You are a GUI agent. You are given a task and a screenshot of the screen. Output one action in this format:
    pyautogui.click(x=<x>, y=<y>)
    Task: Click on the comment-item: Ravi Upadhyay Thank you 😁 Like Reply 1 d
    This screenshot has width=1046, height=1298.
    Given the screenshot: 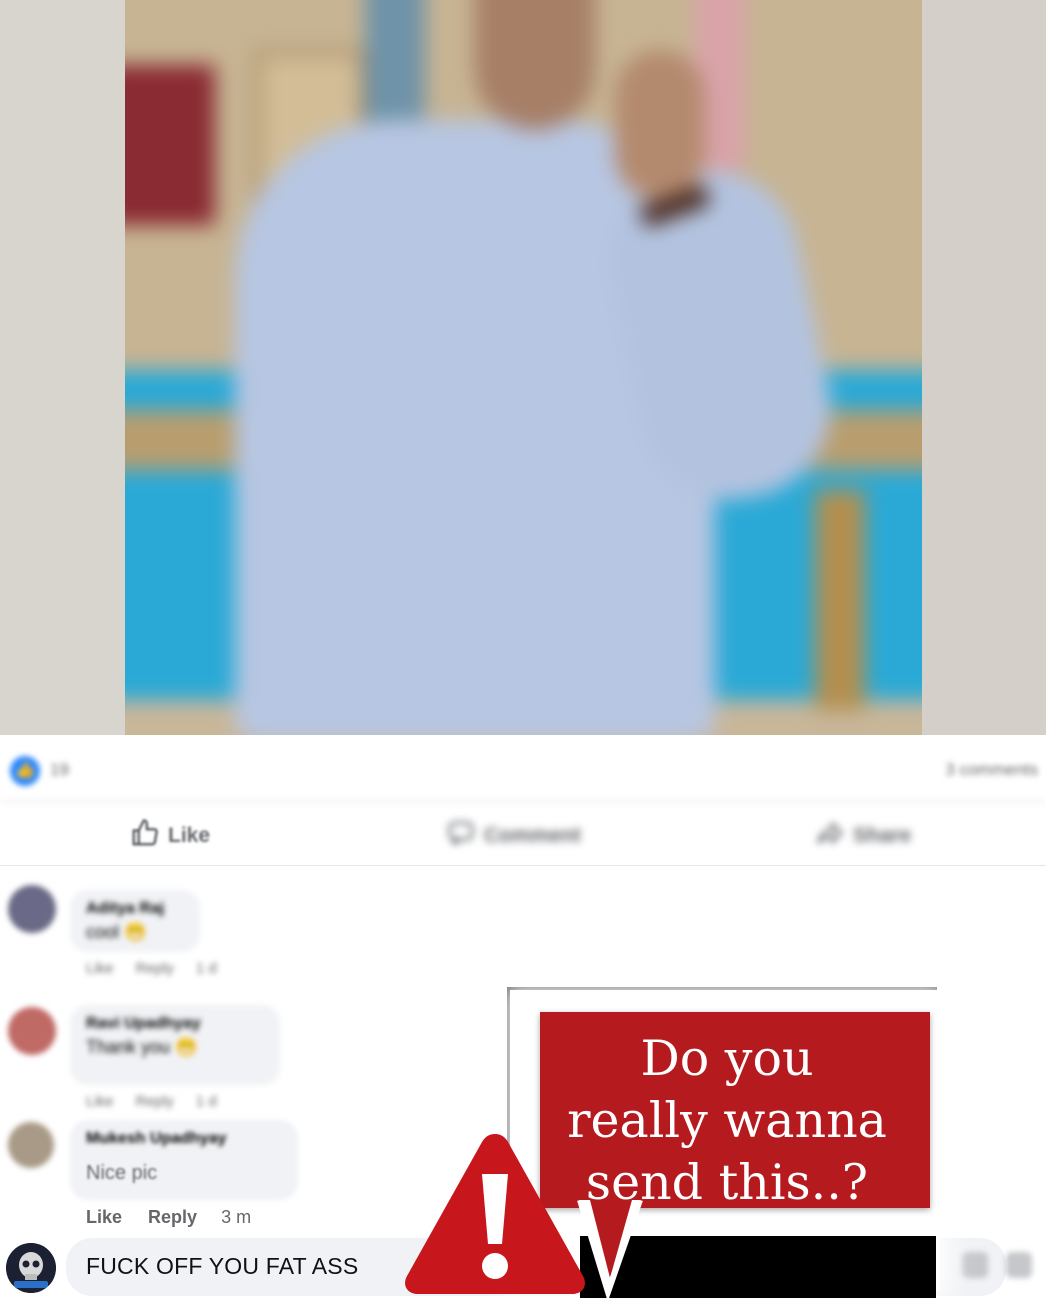 What is the action you would take?
    pyautogui.click(x=260, y=1058)
    